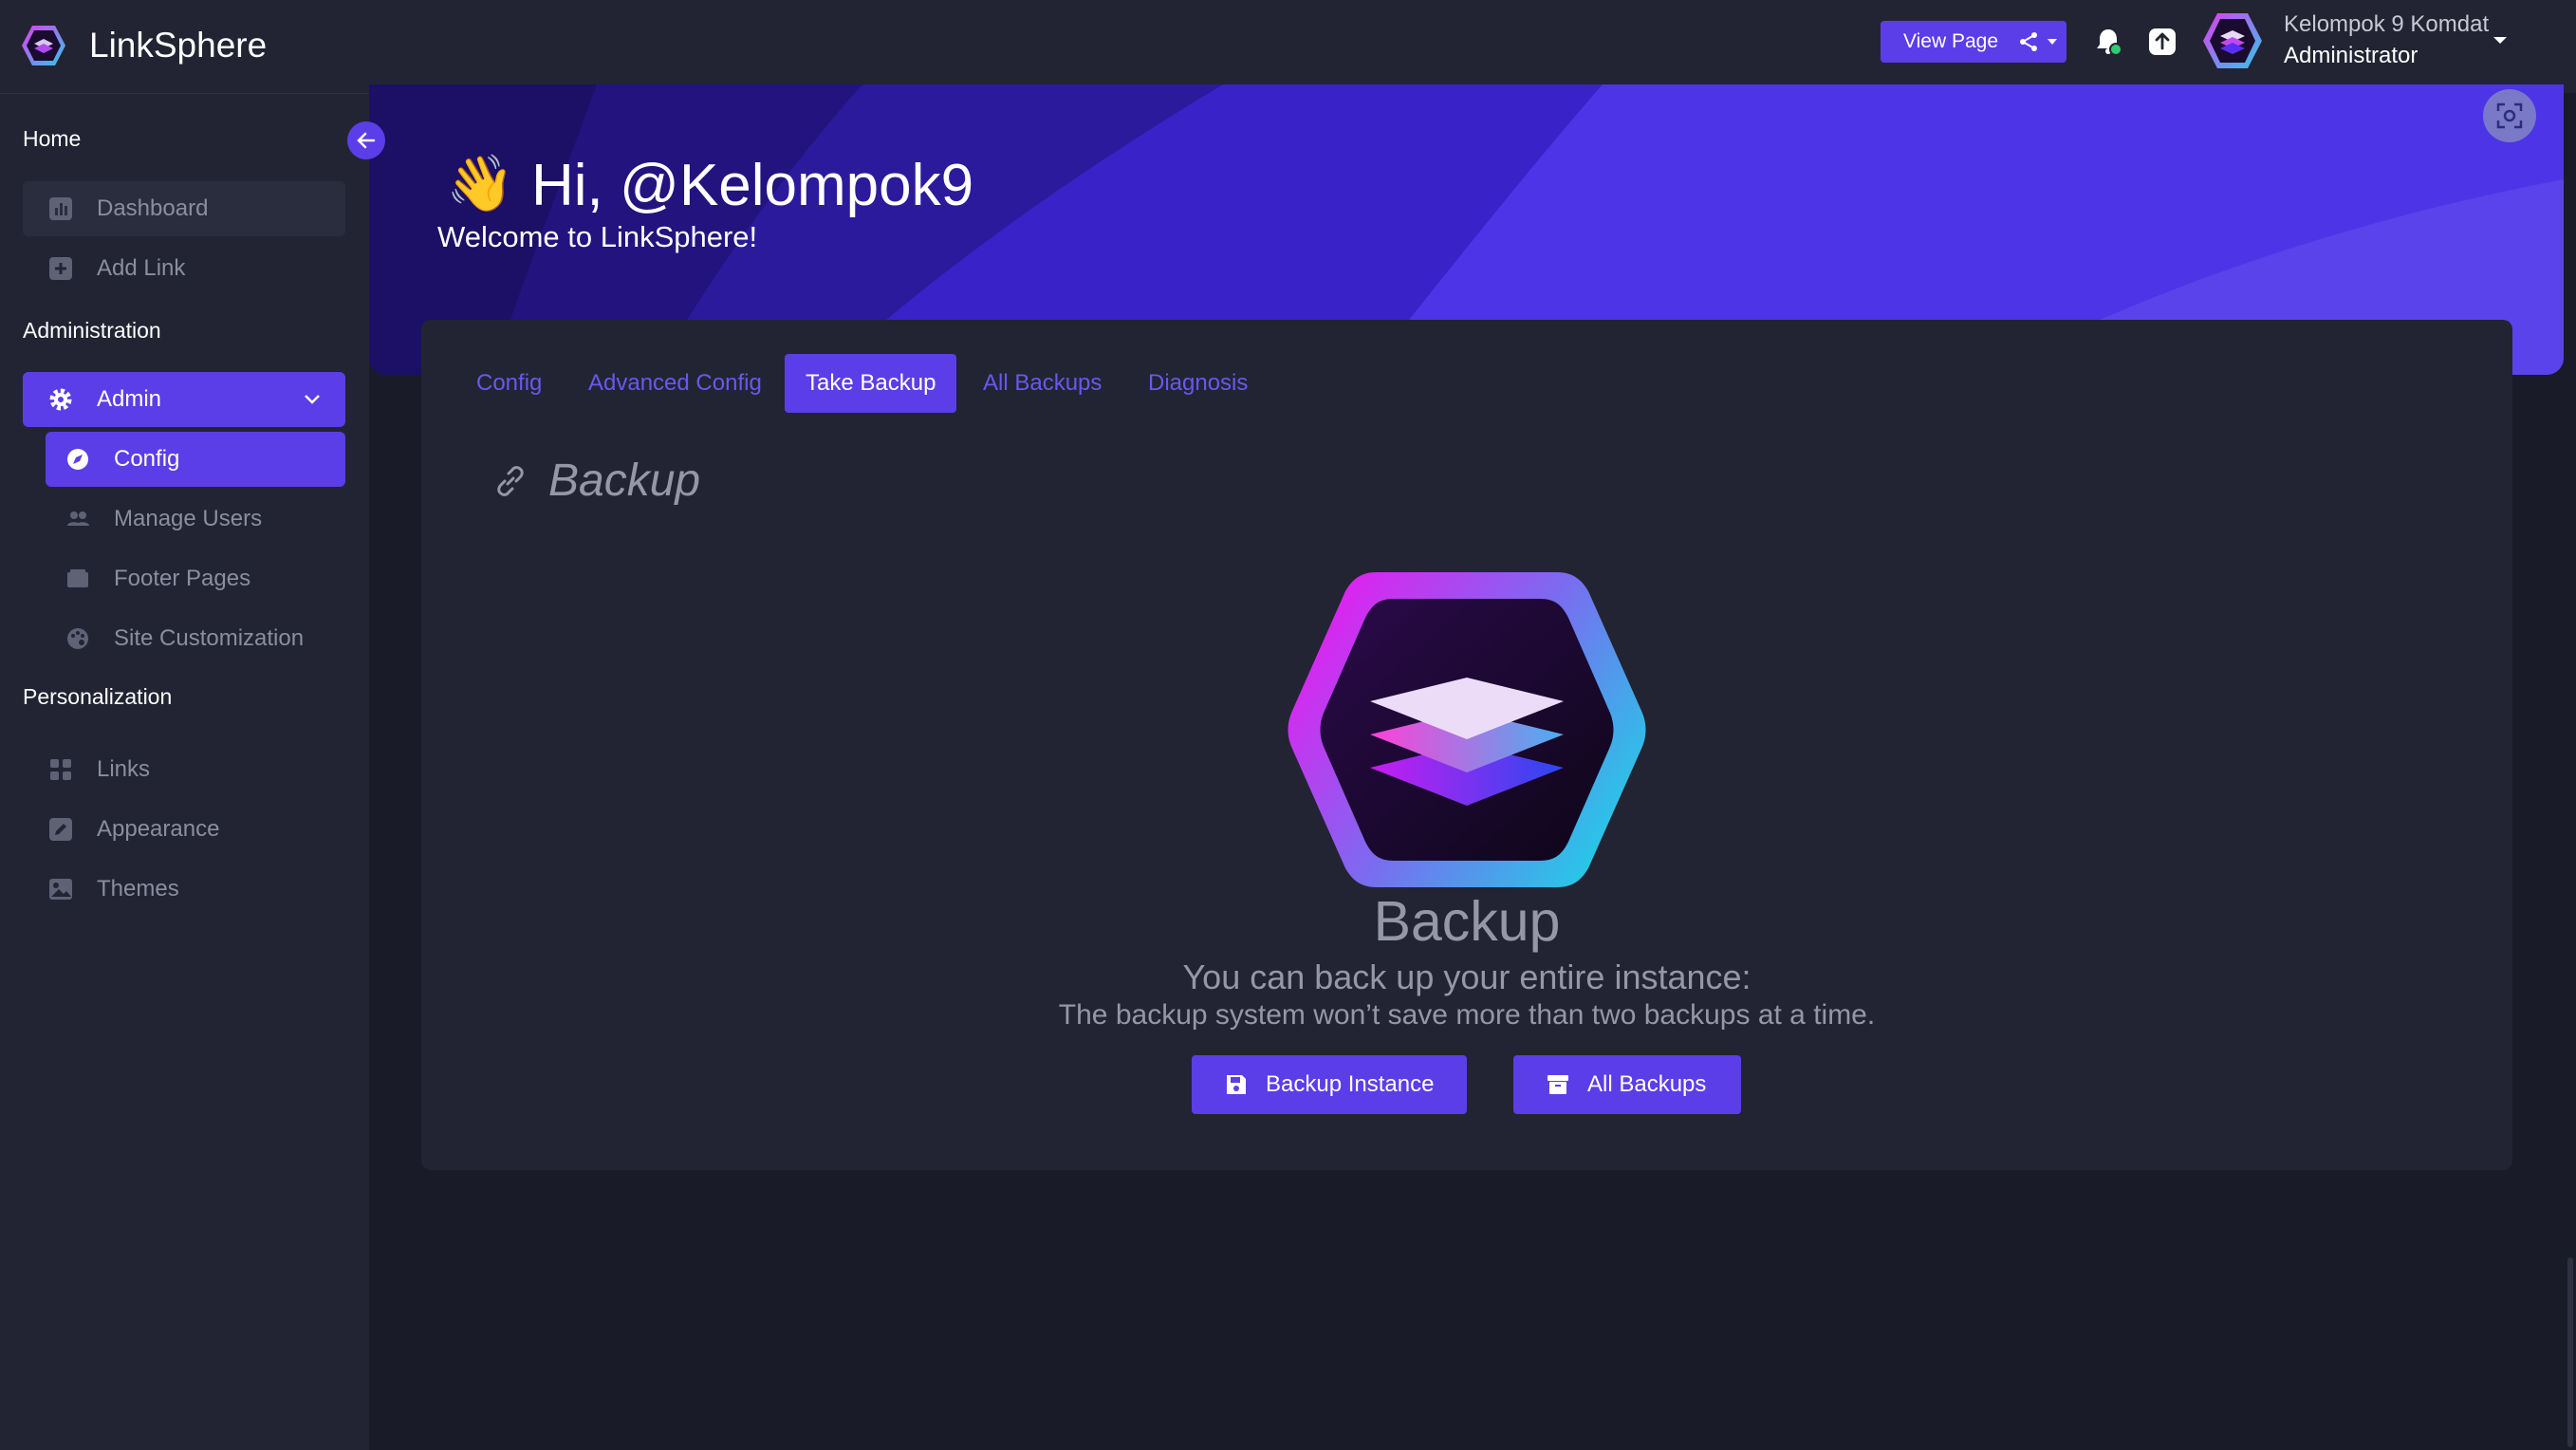 The width and height of the screenshot is (2576, 1450). Describe the element at coordinates (195, 459) in the screenshot. I see `sidebar-item-config: Config` at that location.